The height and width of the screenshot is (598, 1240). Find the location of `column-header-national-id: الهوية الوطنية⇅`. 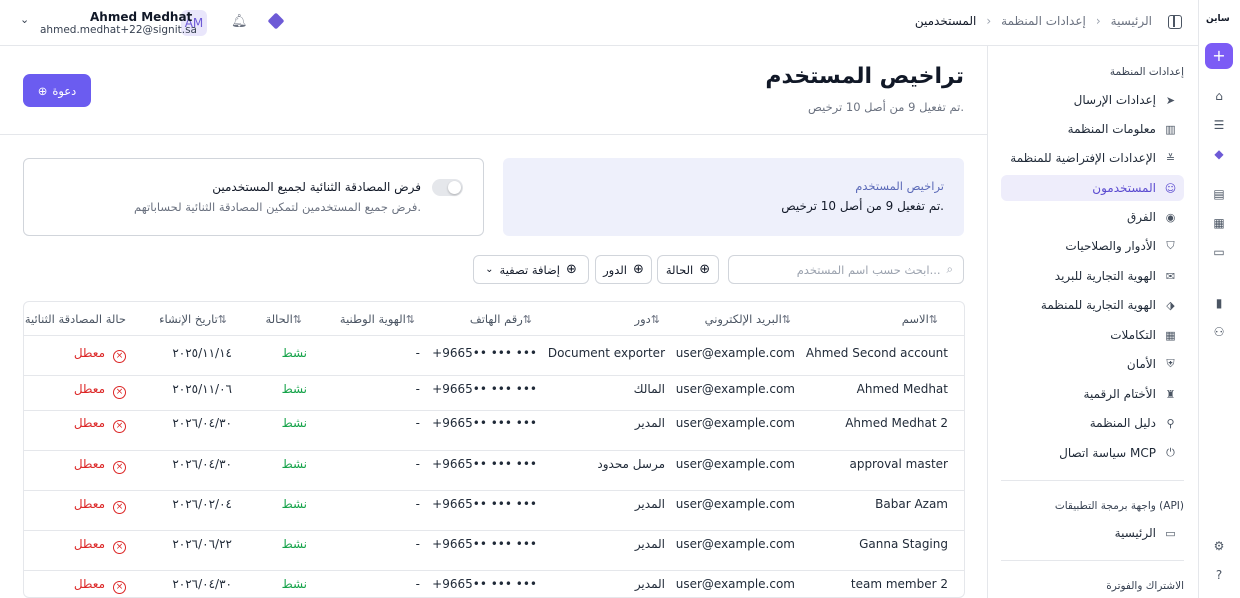

column-header-national-id: الهوية الوطنية⇅ is located at coordinates (380, 319).